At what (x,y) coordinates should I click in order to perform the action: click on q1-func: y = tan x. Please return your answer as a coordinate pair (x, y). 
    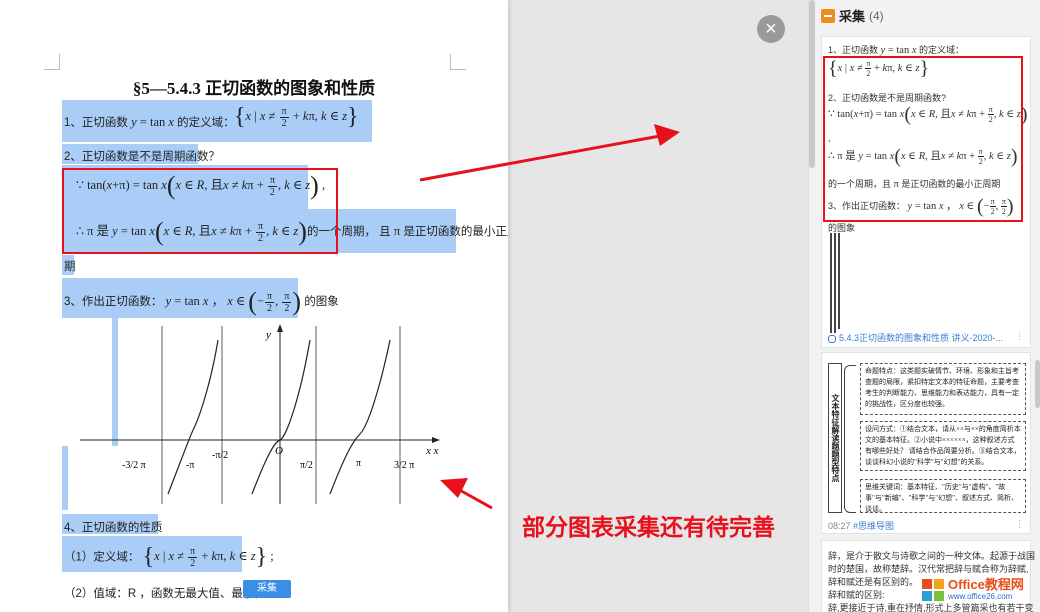
    Looking at the image, I should click on (152, 122).